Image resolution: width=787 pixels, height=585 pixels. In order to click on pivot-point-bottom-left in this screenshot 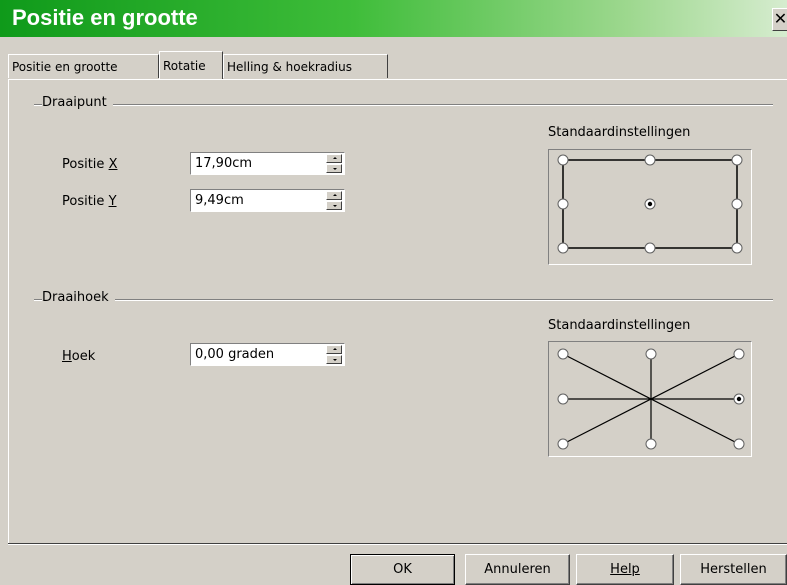, I will do `click(563, 248)`.